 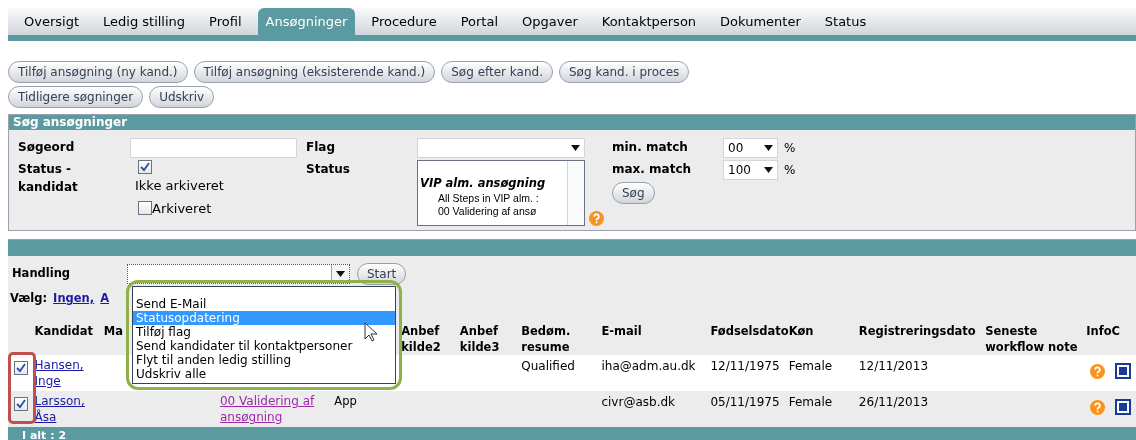 What do you see at coordinates (638, 402) in the screenshot?
I see `table-cell: civr@asb.dk` at bounding box center [638, 402].